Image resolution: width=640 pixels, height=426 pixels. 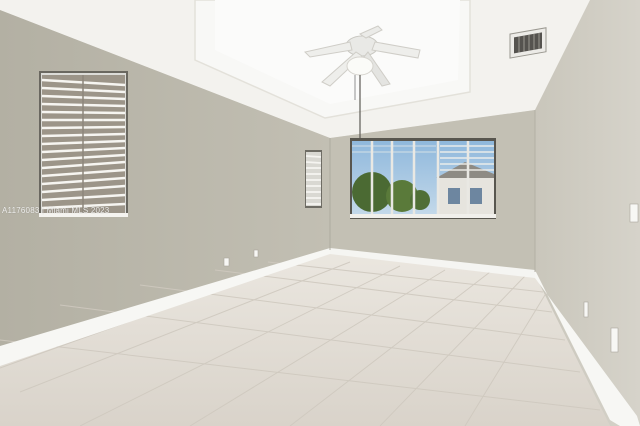 What do you see at coordinates (634, 213) in the screenshot?
I see `light-switch` at bounding box center [634, 213].